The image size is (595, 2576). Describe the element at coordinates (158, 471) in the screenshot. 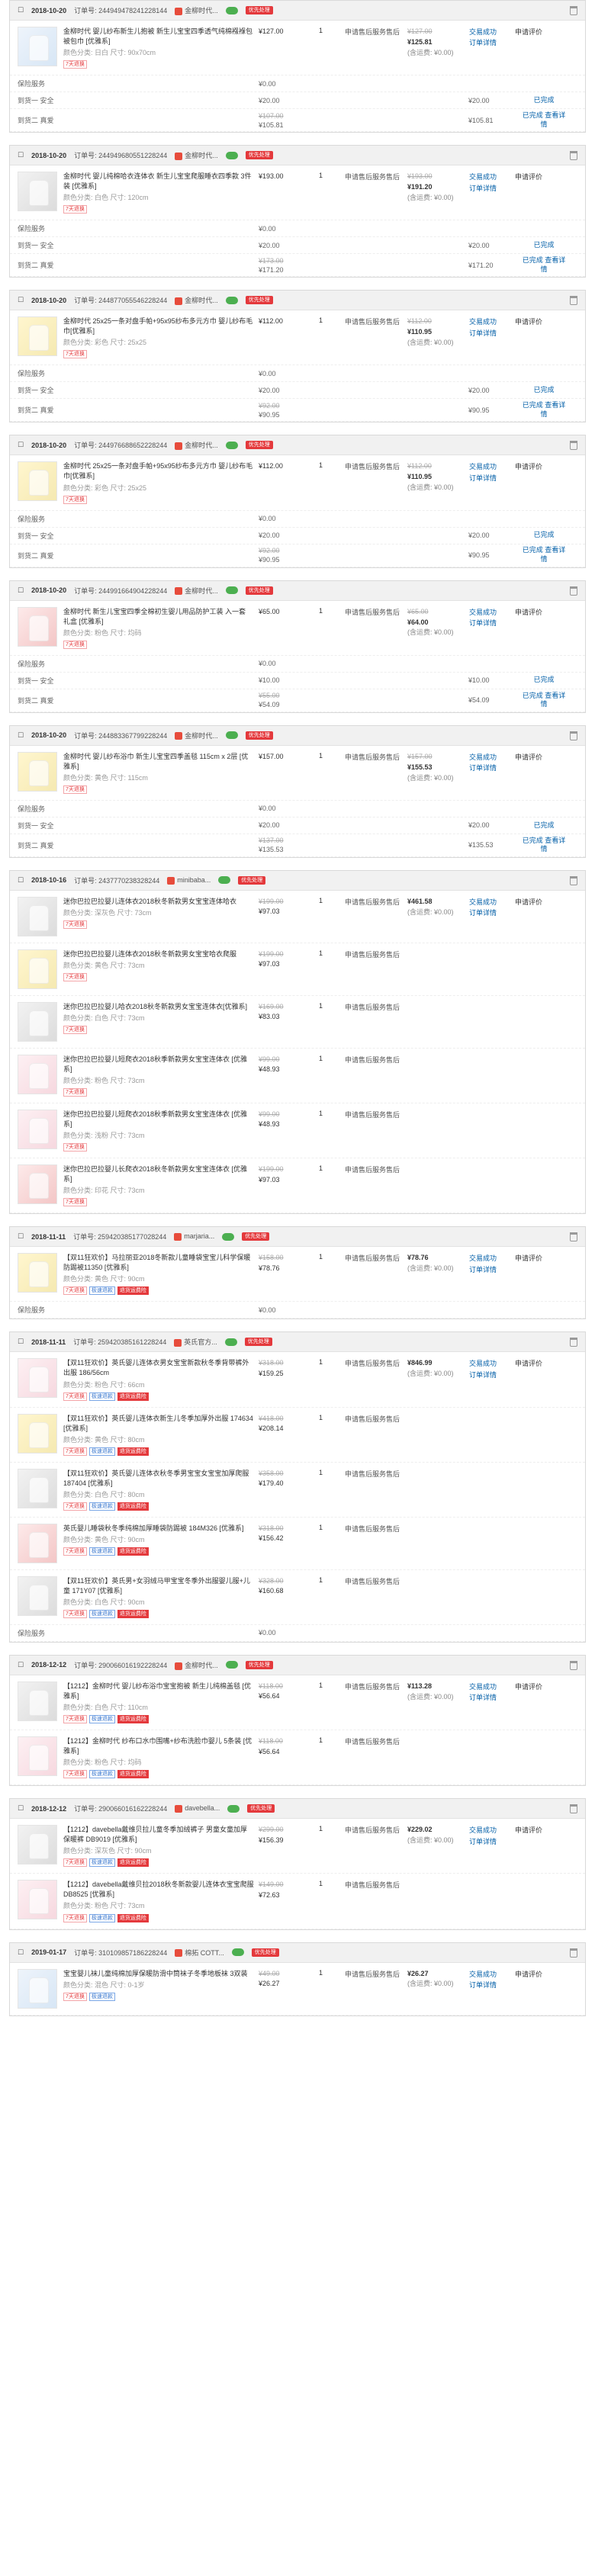

I see `product-title: 金柳时代 25x25一条对盘手帕+95x95纱布多元方巾 婴儿纱布毛巾[优雅系]` at that location.